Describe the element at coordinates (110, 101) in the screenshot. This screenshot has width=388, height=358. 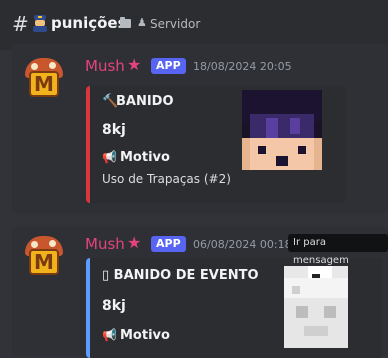
I see `hammer-icon: 🔨` at that location.